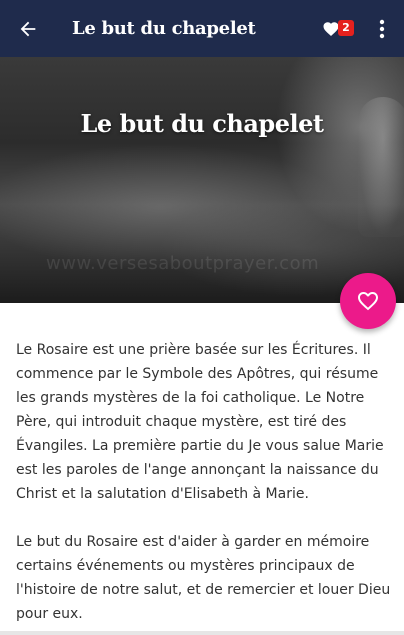 This screenshot has height=635, width=404. Describe the element at coordinates (202, 633) in the screenshot. I see `bottom-divider` at that location.